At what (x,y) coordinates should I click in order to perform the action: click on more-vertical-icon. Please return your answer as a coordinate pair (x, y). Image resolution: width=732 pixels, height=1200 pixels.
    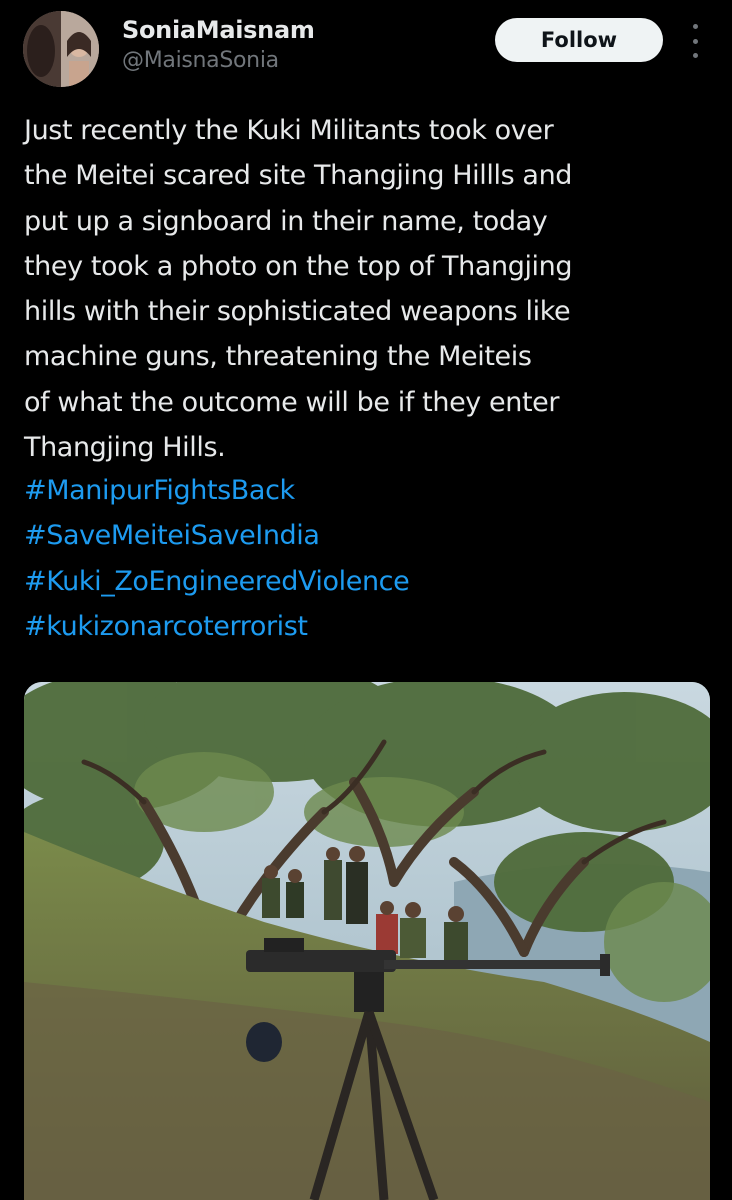
    Looking at the image, I should click on (695, 41).